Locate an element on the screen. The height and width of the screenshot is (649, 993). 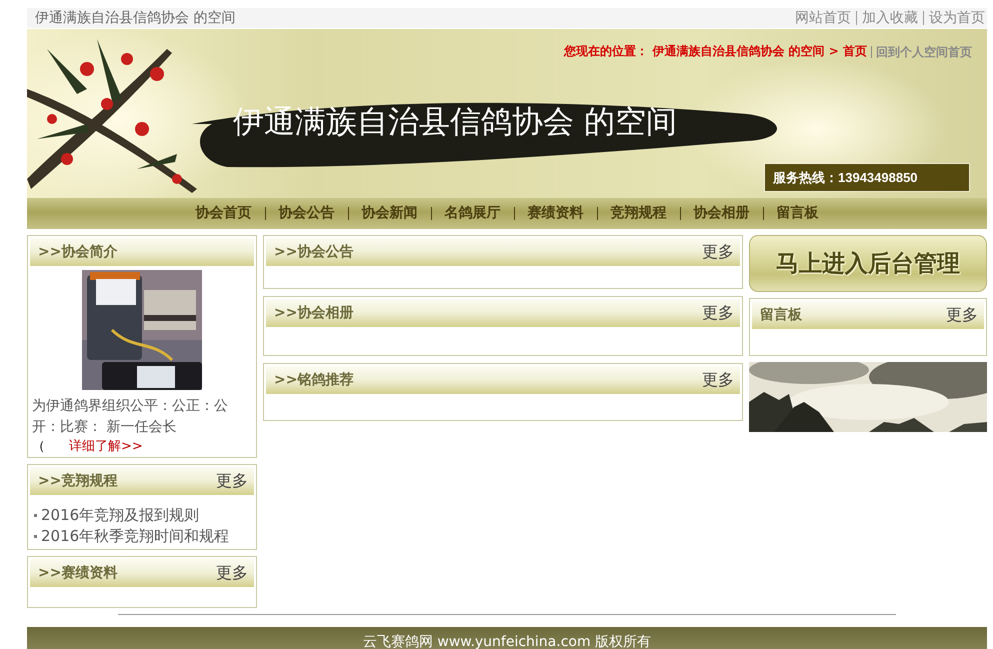
panel-title: 留言板 is located at coordinates (781, 315).